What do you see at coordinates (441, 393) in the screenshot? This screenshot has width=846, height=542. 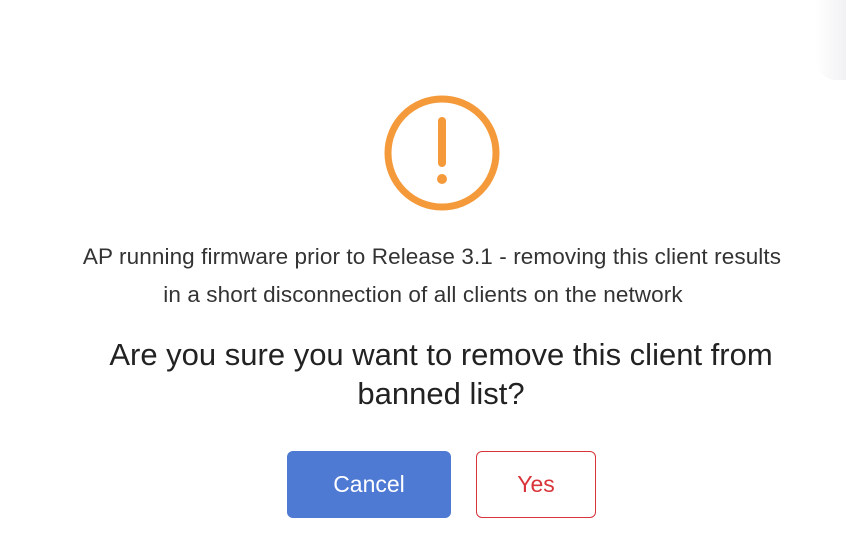 I see `question-line-2: banned list?` at bounding box center [441, 393].